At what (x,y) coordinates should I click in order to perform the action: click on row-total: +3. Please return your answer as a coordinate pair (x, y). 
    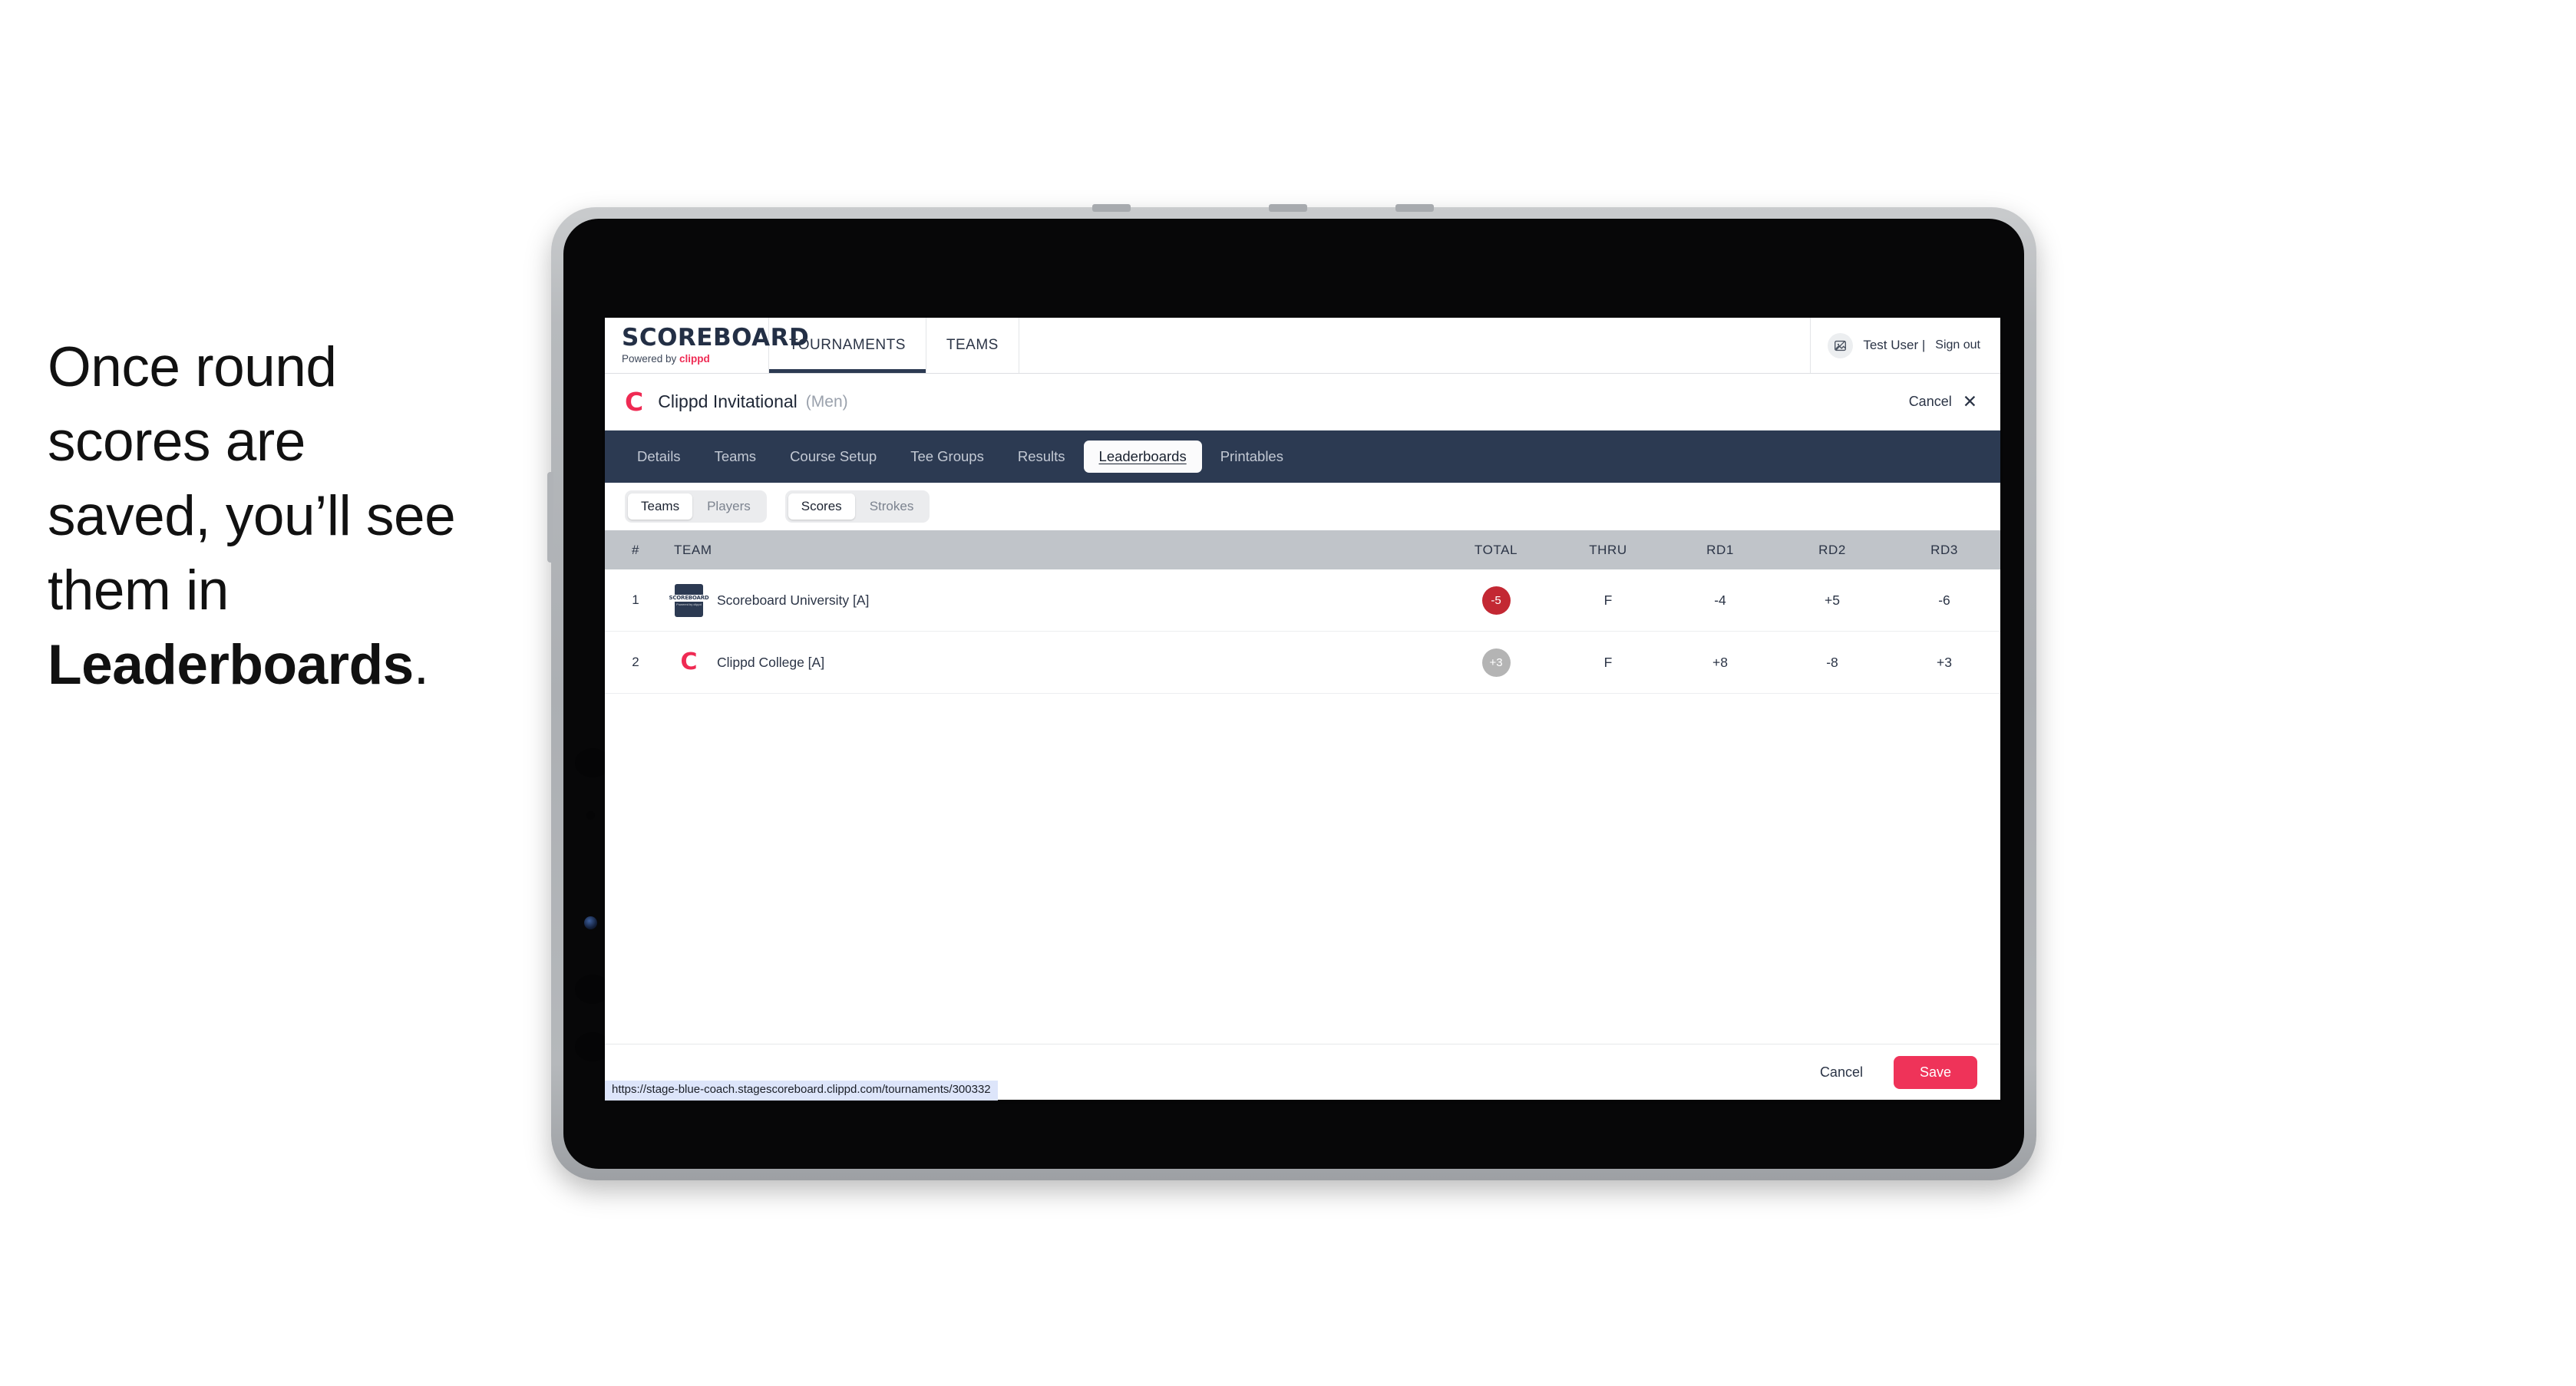
    Looking at the image, I should click on (1496, 662).